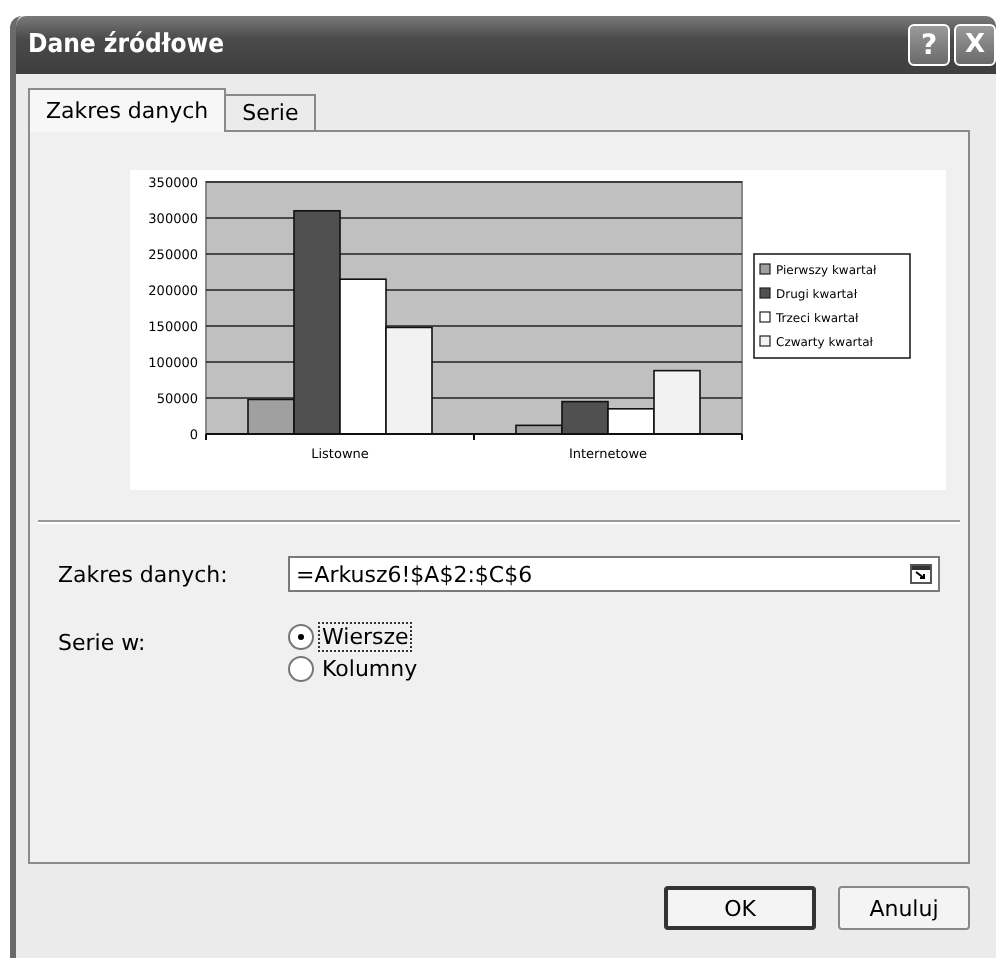  What do you see at coordinates (975, 45) in the screenshot?
I see `close-button: X` at bounding box center [975, 45].